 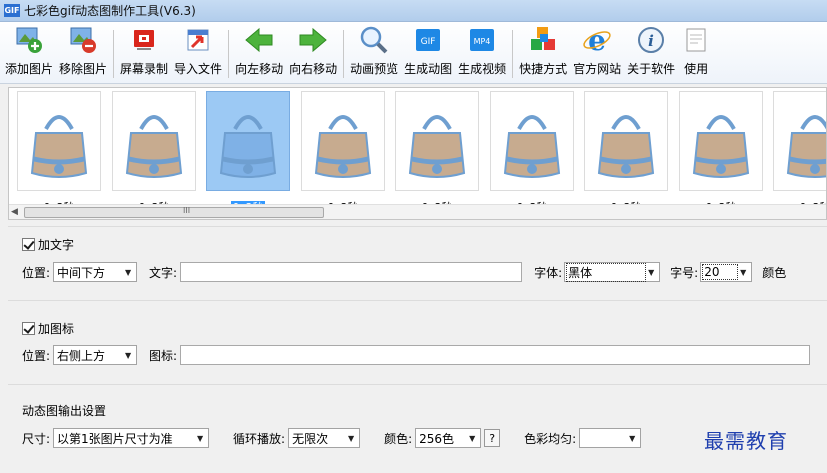 What do you see at coordinates (83, 40) in the screenshot?
I see `remove-image-icon` at bounding box center [83, 40].